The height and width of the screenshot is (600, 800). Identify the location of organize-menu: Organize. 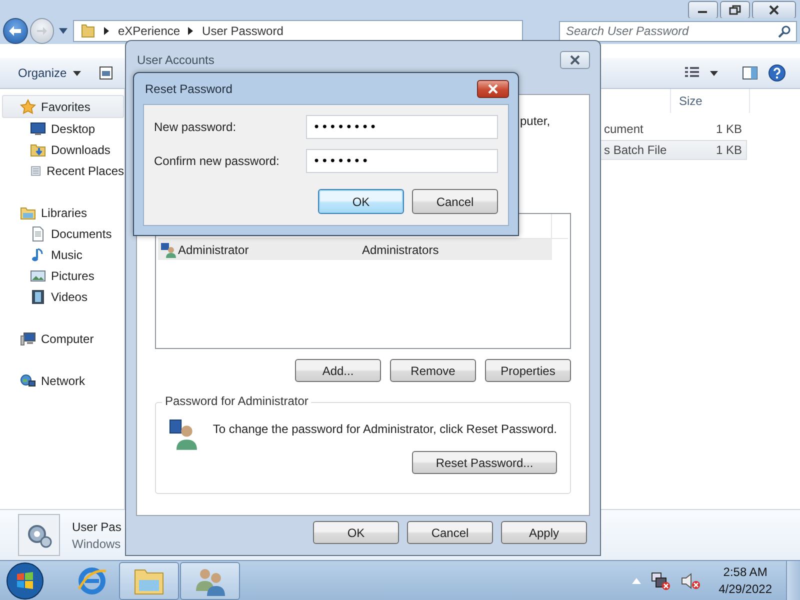
(49, 73).